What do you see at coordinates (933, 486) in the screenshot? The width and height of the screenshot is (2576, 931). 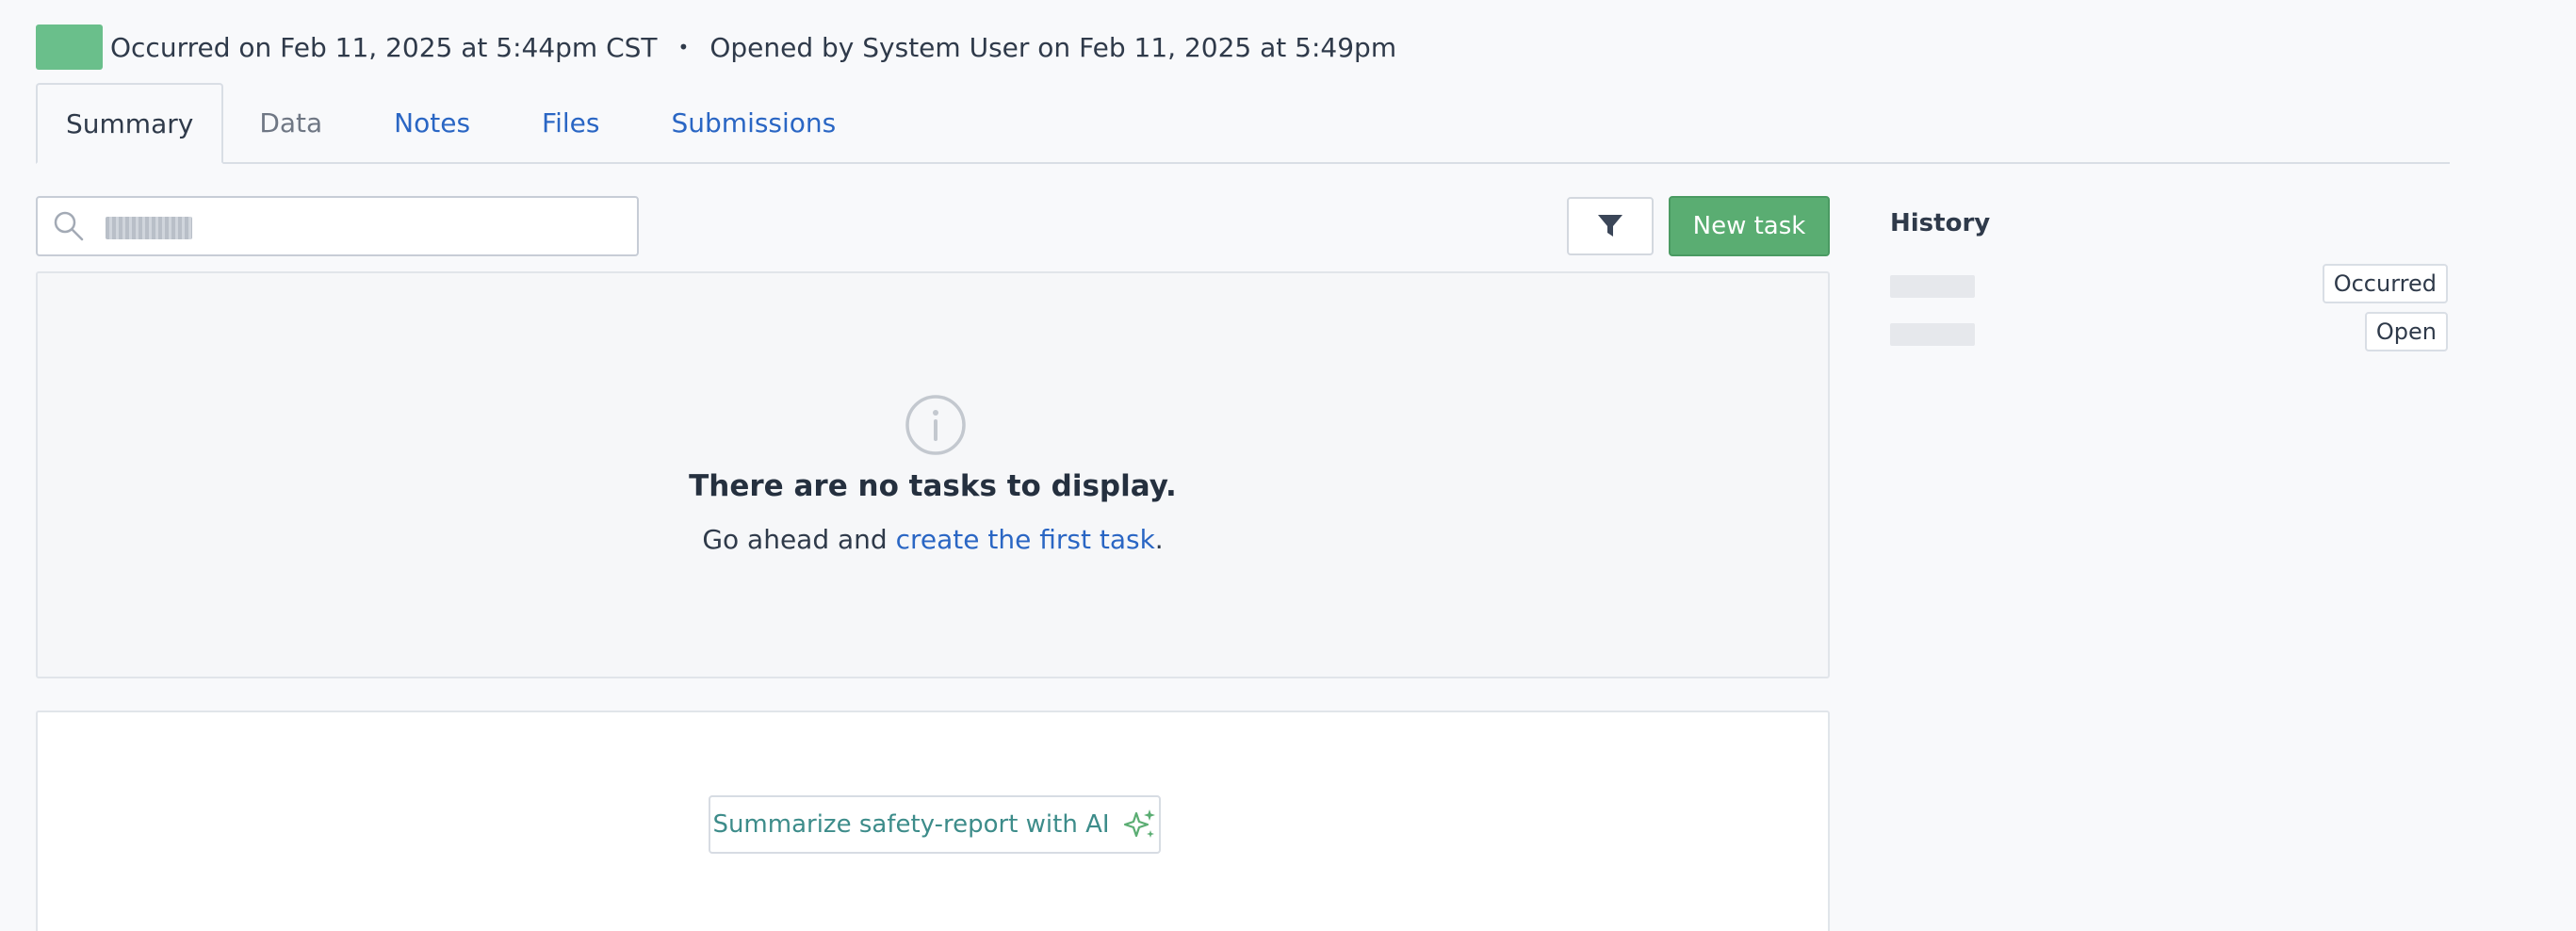 I see `empty-title: There are no tasks to display.` at bounding box center [933, 486].